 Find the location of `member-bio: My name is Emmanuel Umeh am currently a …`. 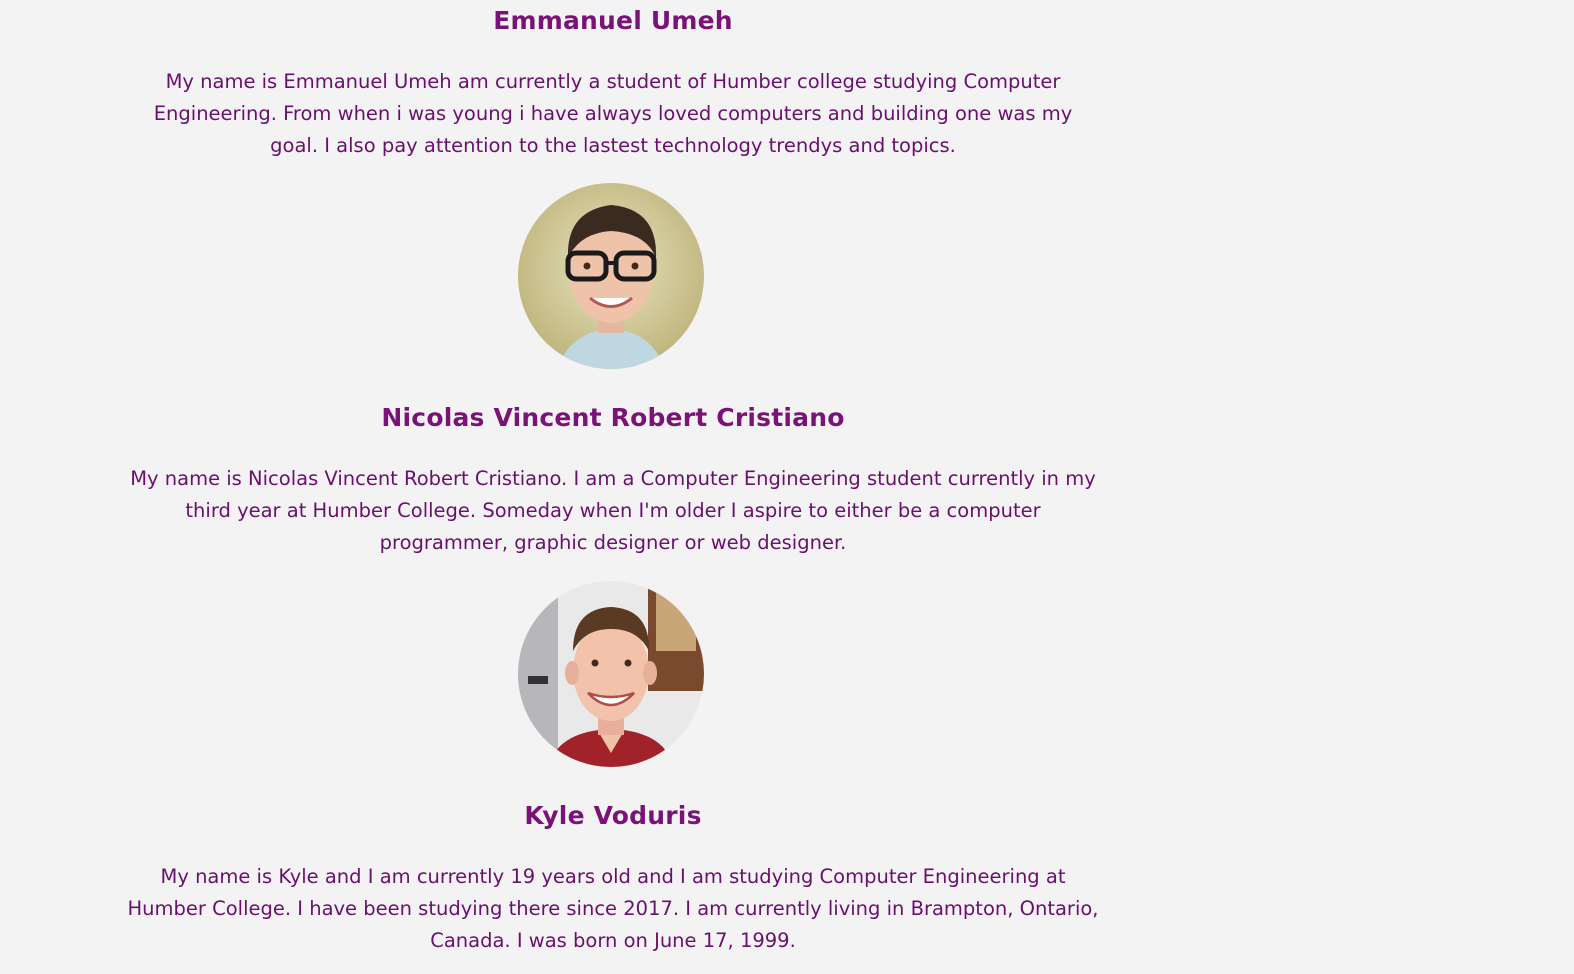

member-bio: My name is Emmanuel Umeh am currently a … is located at coordinates (613, 113).